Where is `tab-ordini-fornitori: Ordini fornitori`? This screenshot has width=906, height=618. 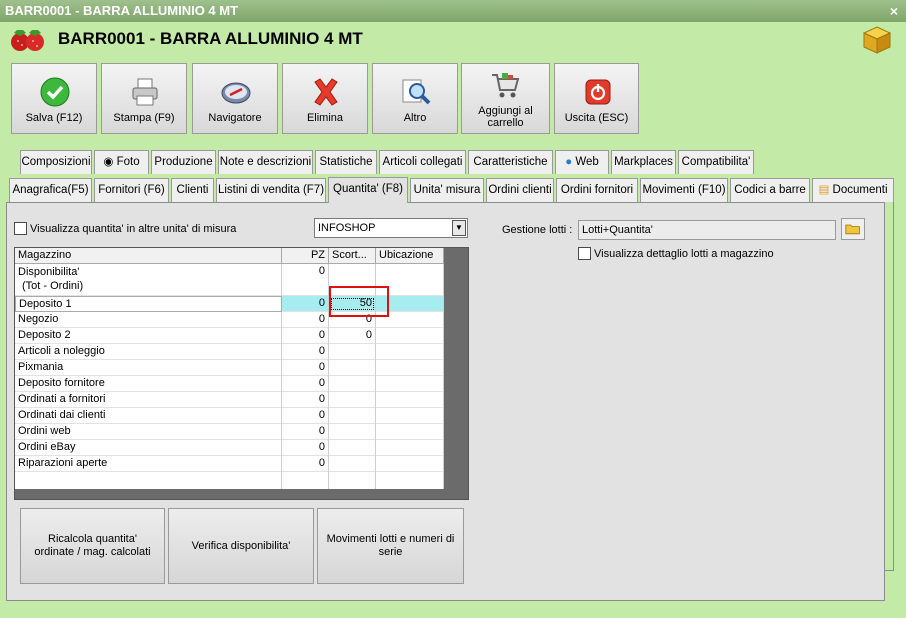 tab-ordini-fornitori: Ordini fornitori is located at coordinates (597, 190).